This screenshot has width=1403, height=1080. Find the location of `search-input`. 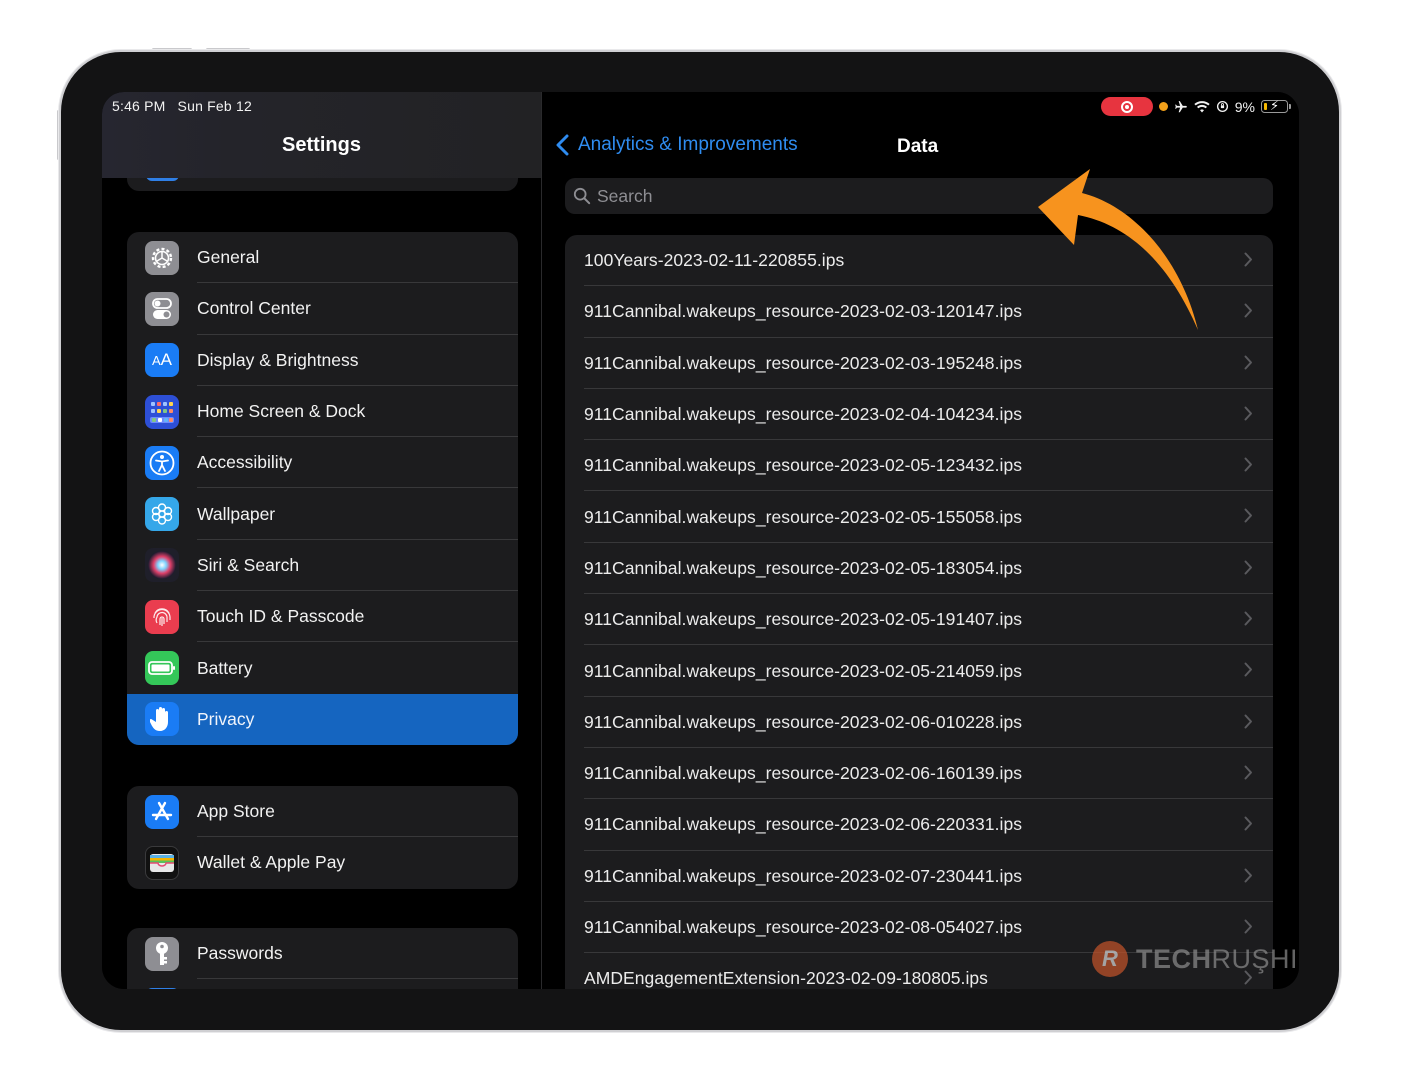

search-input is located at coordinates (922, 196).